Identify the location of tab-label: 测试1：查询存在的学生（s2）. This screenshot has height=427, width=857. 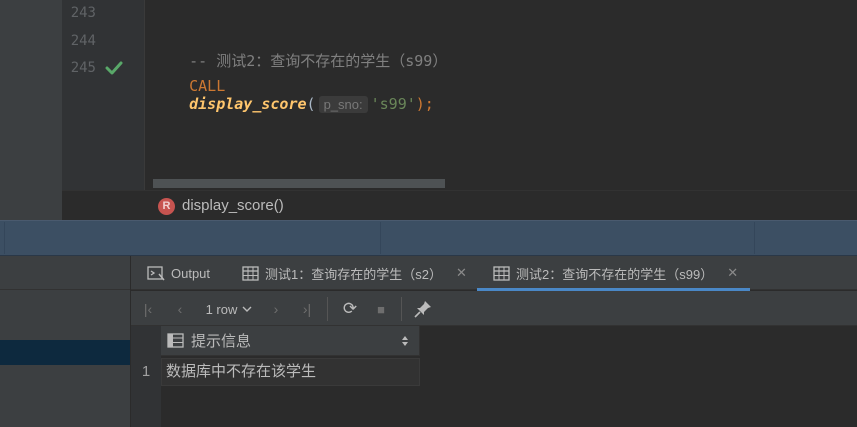
(353, 274).